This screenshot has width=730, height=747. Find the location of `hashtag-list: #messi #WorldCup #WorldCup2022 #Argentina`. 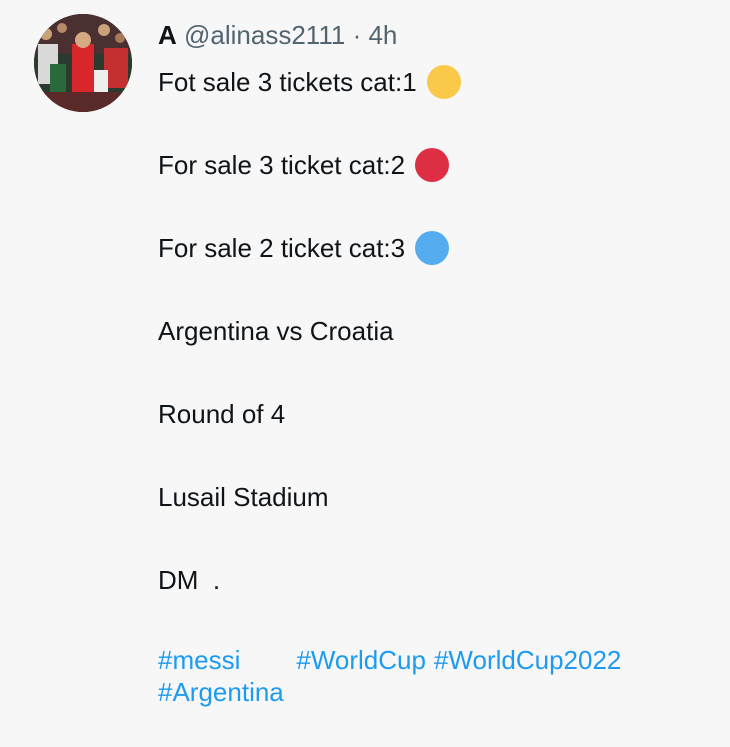

hashtag-list: #messi #WorldCup #WorldCup2022 #Argentina is located at coordinates (444, 677).